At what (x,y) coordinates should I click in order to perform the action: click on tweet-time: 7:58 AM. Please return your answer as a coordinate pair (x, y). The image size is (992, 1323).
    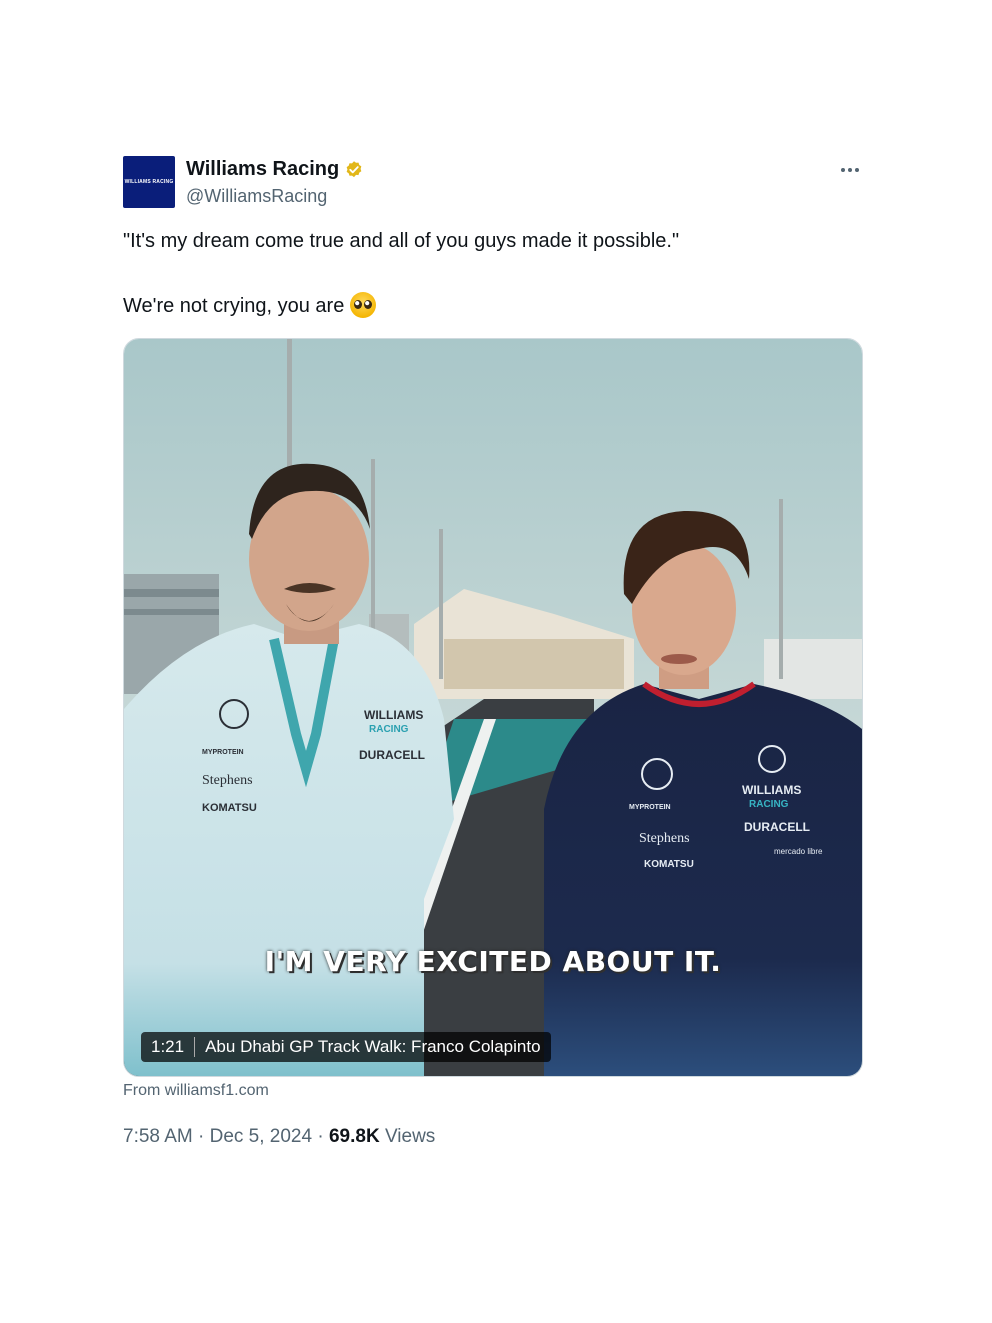
    Looking at the image, I should click on (158, 1136).